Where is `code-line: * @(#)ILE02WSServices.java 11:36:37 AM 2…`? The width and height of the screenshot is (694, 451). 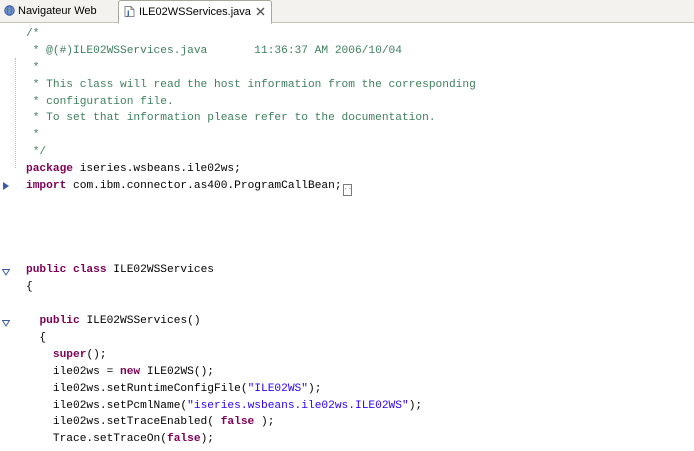 code-line: * @(#)ILE02WSServices.java 11:36:37 AM 2… is located at coordinates (251, 51).